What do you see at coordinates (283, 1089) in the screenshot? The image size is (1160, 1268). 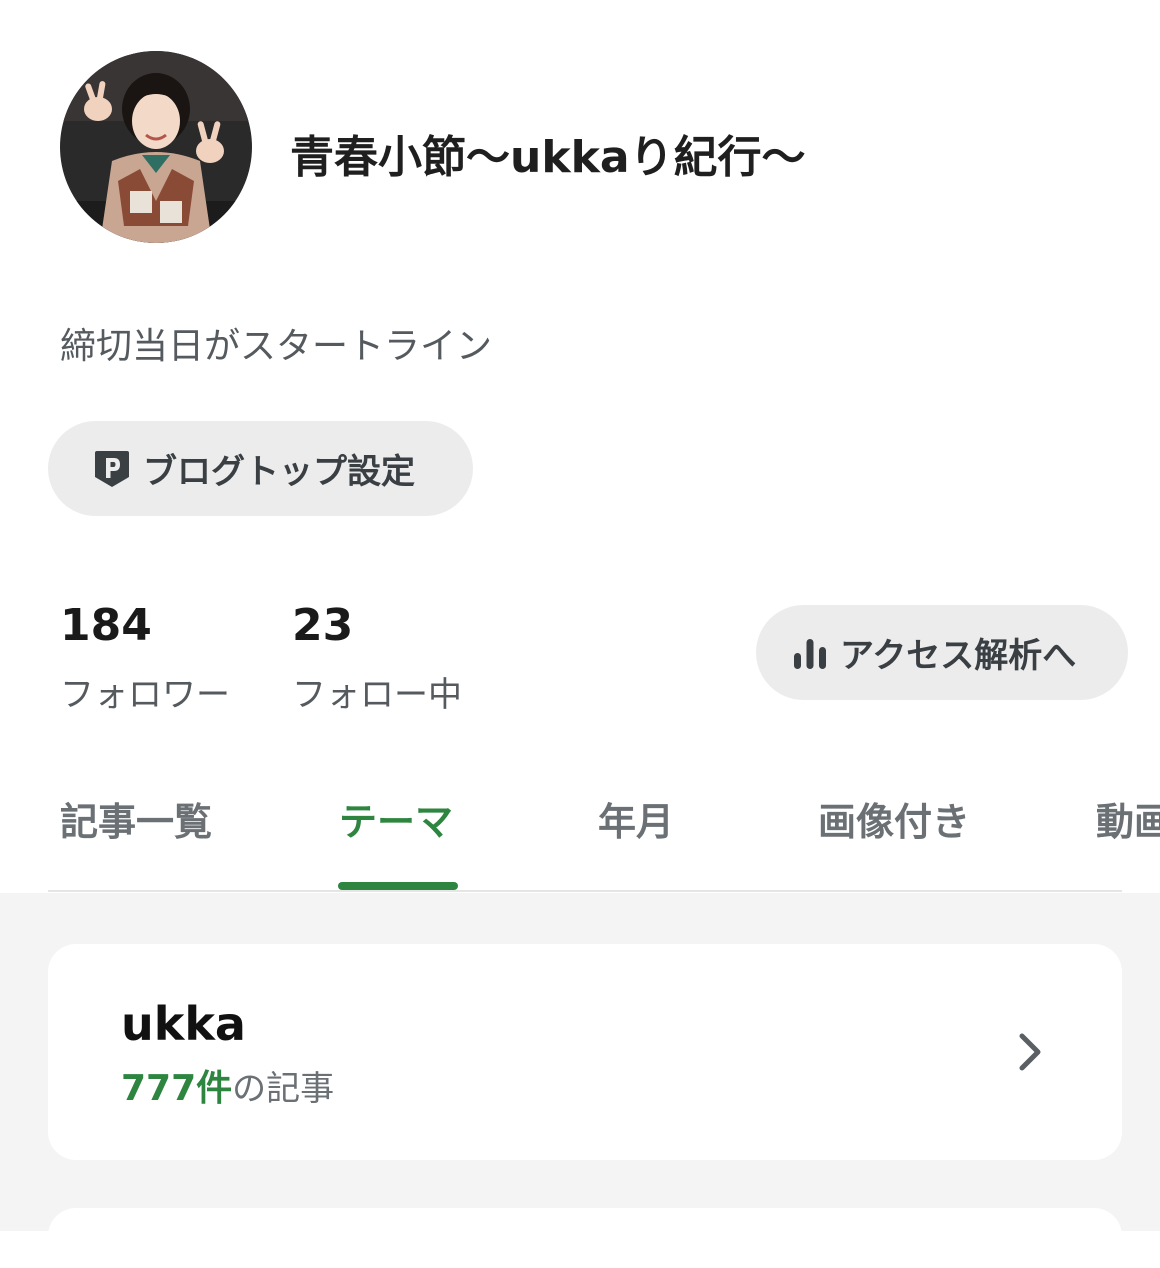 I see `theme-count-suffix: の記事` at bounding box center [283, 1089].